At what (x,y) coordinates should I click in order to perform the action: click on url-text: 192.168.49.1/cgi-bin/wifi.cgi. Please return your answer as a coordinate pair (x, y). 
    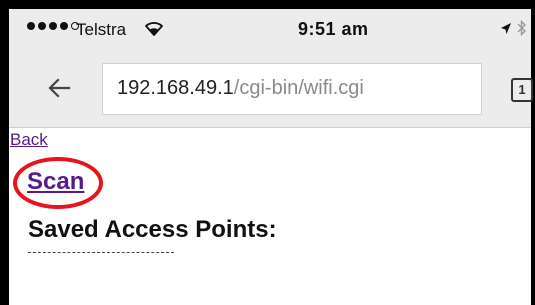
    Looking at the image, I should click on (240, 88).